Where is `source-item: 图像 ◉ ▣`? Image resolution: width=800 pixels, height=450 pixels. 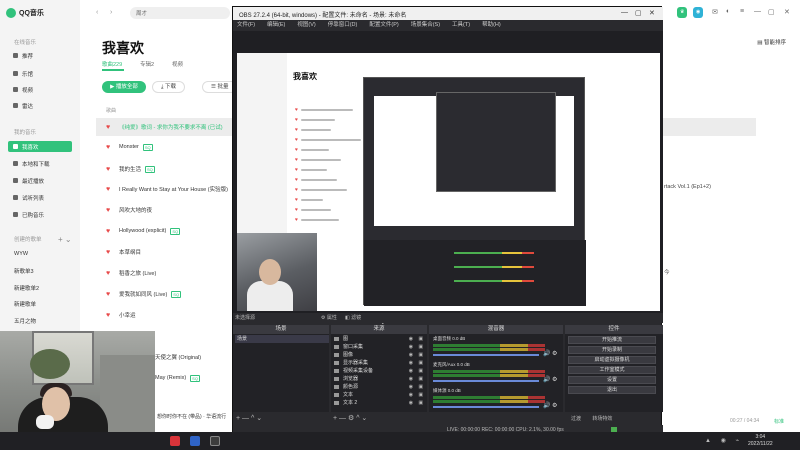
source-item: 图像 ◉ ▣ is located at coordinates (379, 355).